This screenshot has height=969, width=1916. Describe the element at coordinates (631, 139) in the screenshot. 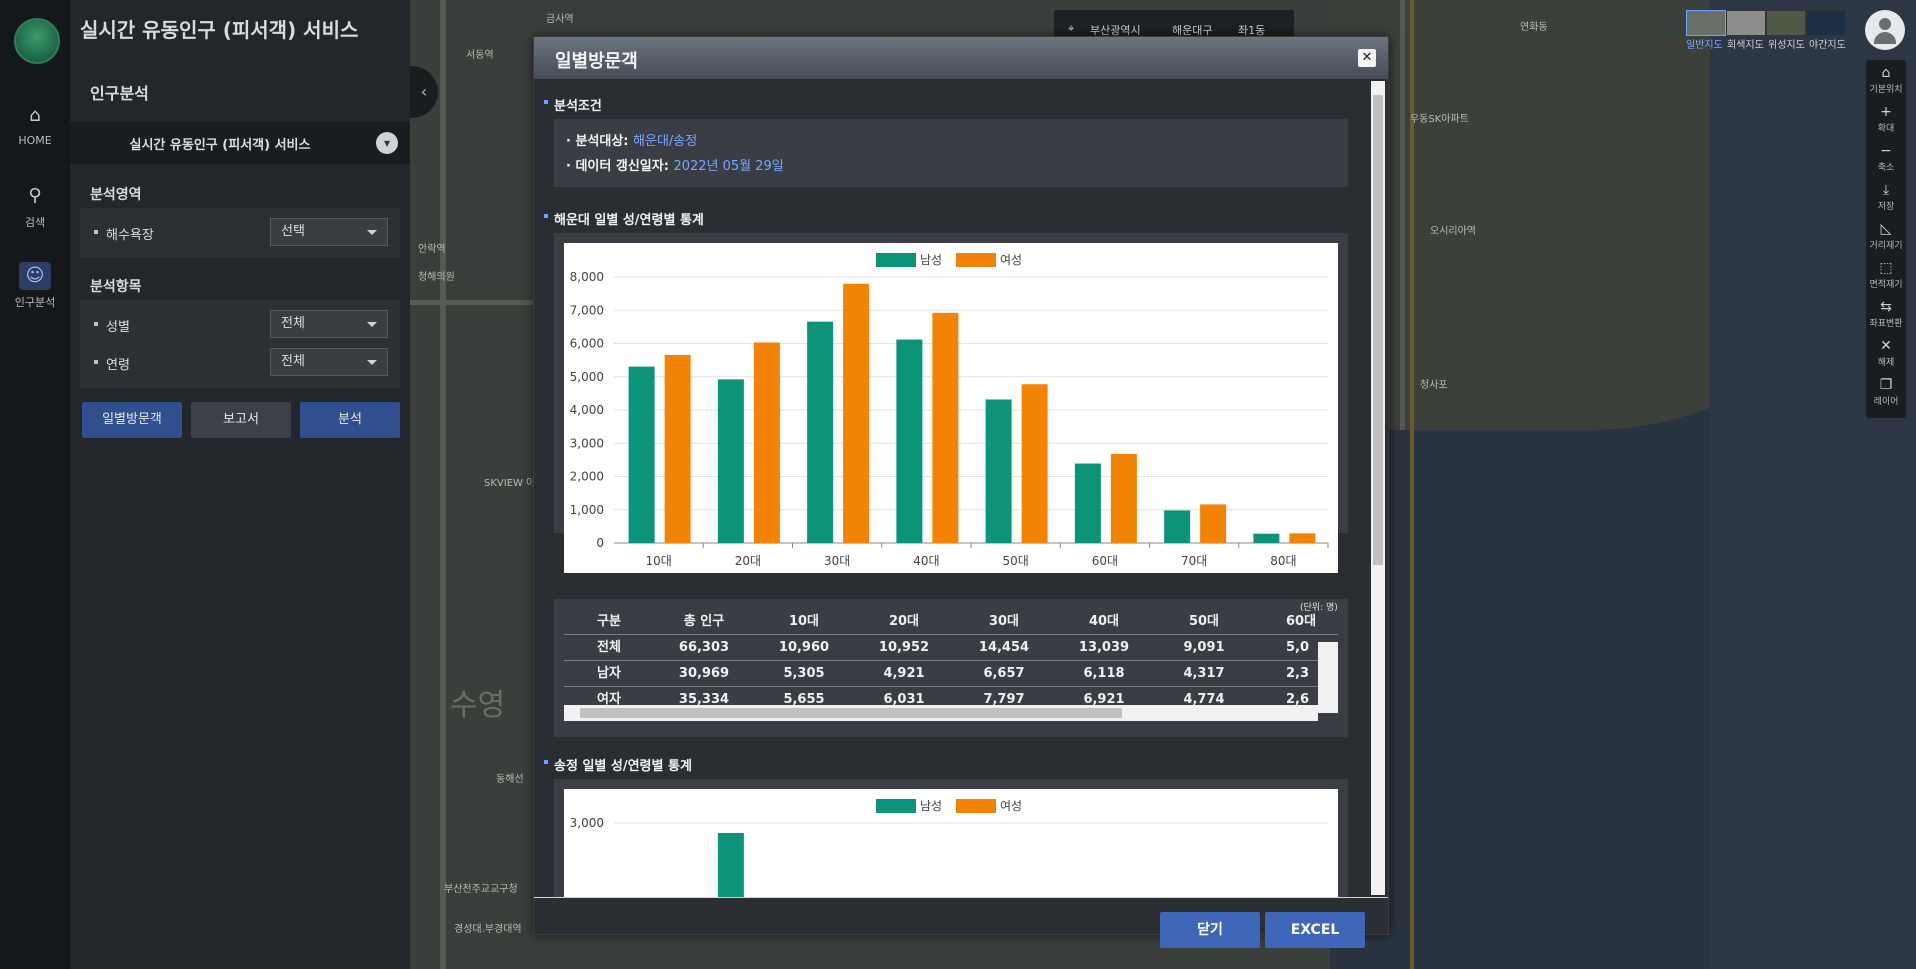

I see `target-line: · 분석대상: 해운대/송정` at that location.